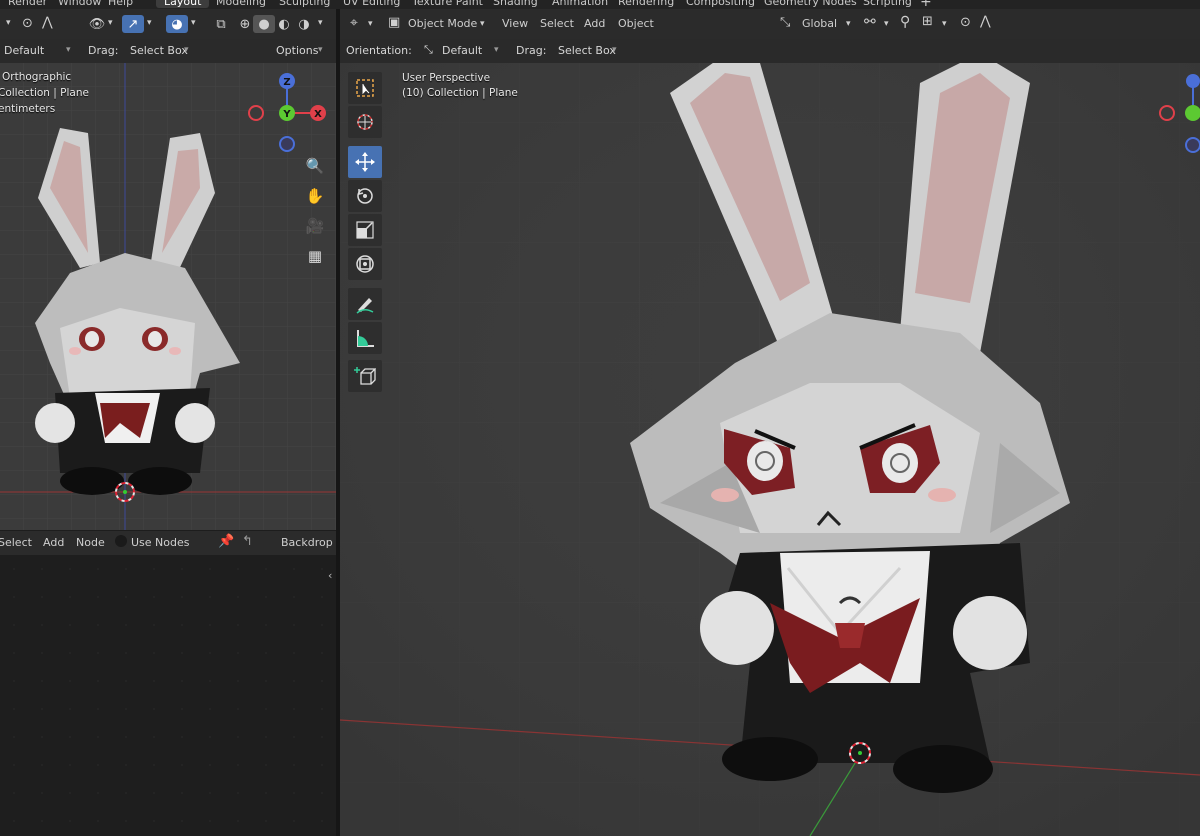 The width and height of the screenshot is (1200, 836). I want to click on tab-layout: Layout, so click(183, 4).